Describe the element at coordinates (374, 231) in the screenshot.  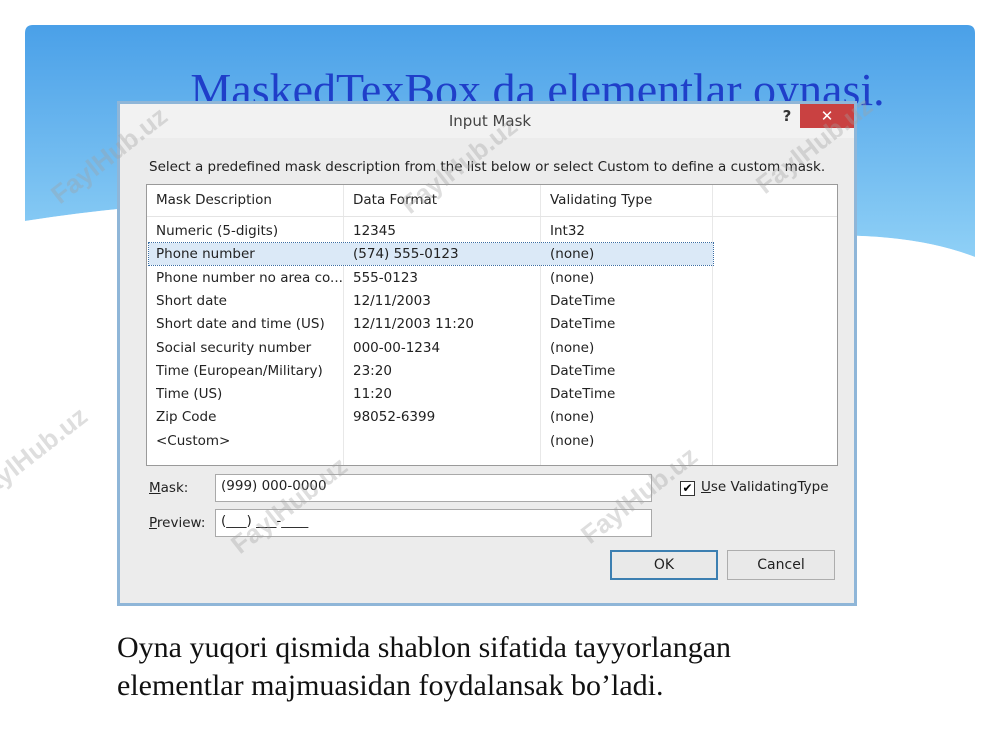
I see `data-format-cell: 12345` at that location.